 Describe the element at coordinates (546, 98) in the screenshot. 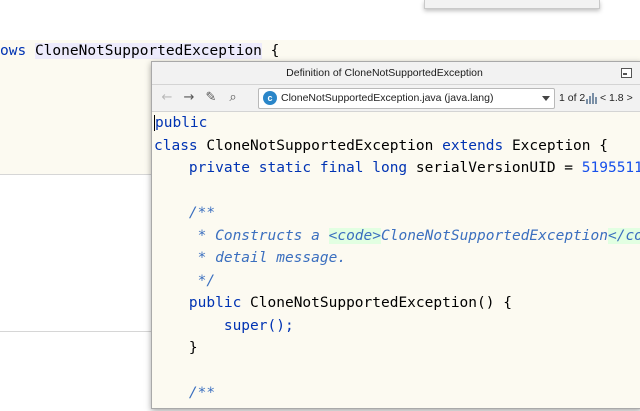

I see `chevron-down-icon` at that location.